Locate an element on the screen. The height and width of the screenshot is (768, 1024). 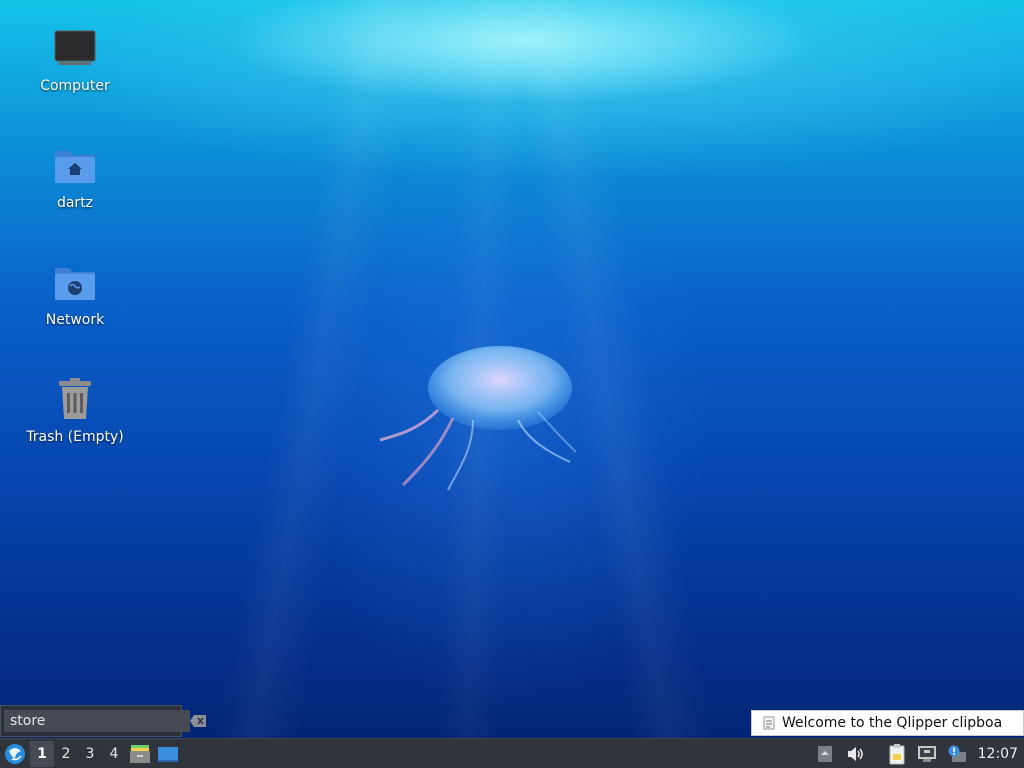
workspace-4: 4 is located at coordinates (114, 754).